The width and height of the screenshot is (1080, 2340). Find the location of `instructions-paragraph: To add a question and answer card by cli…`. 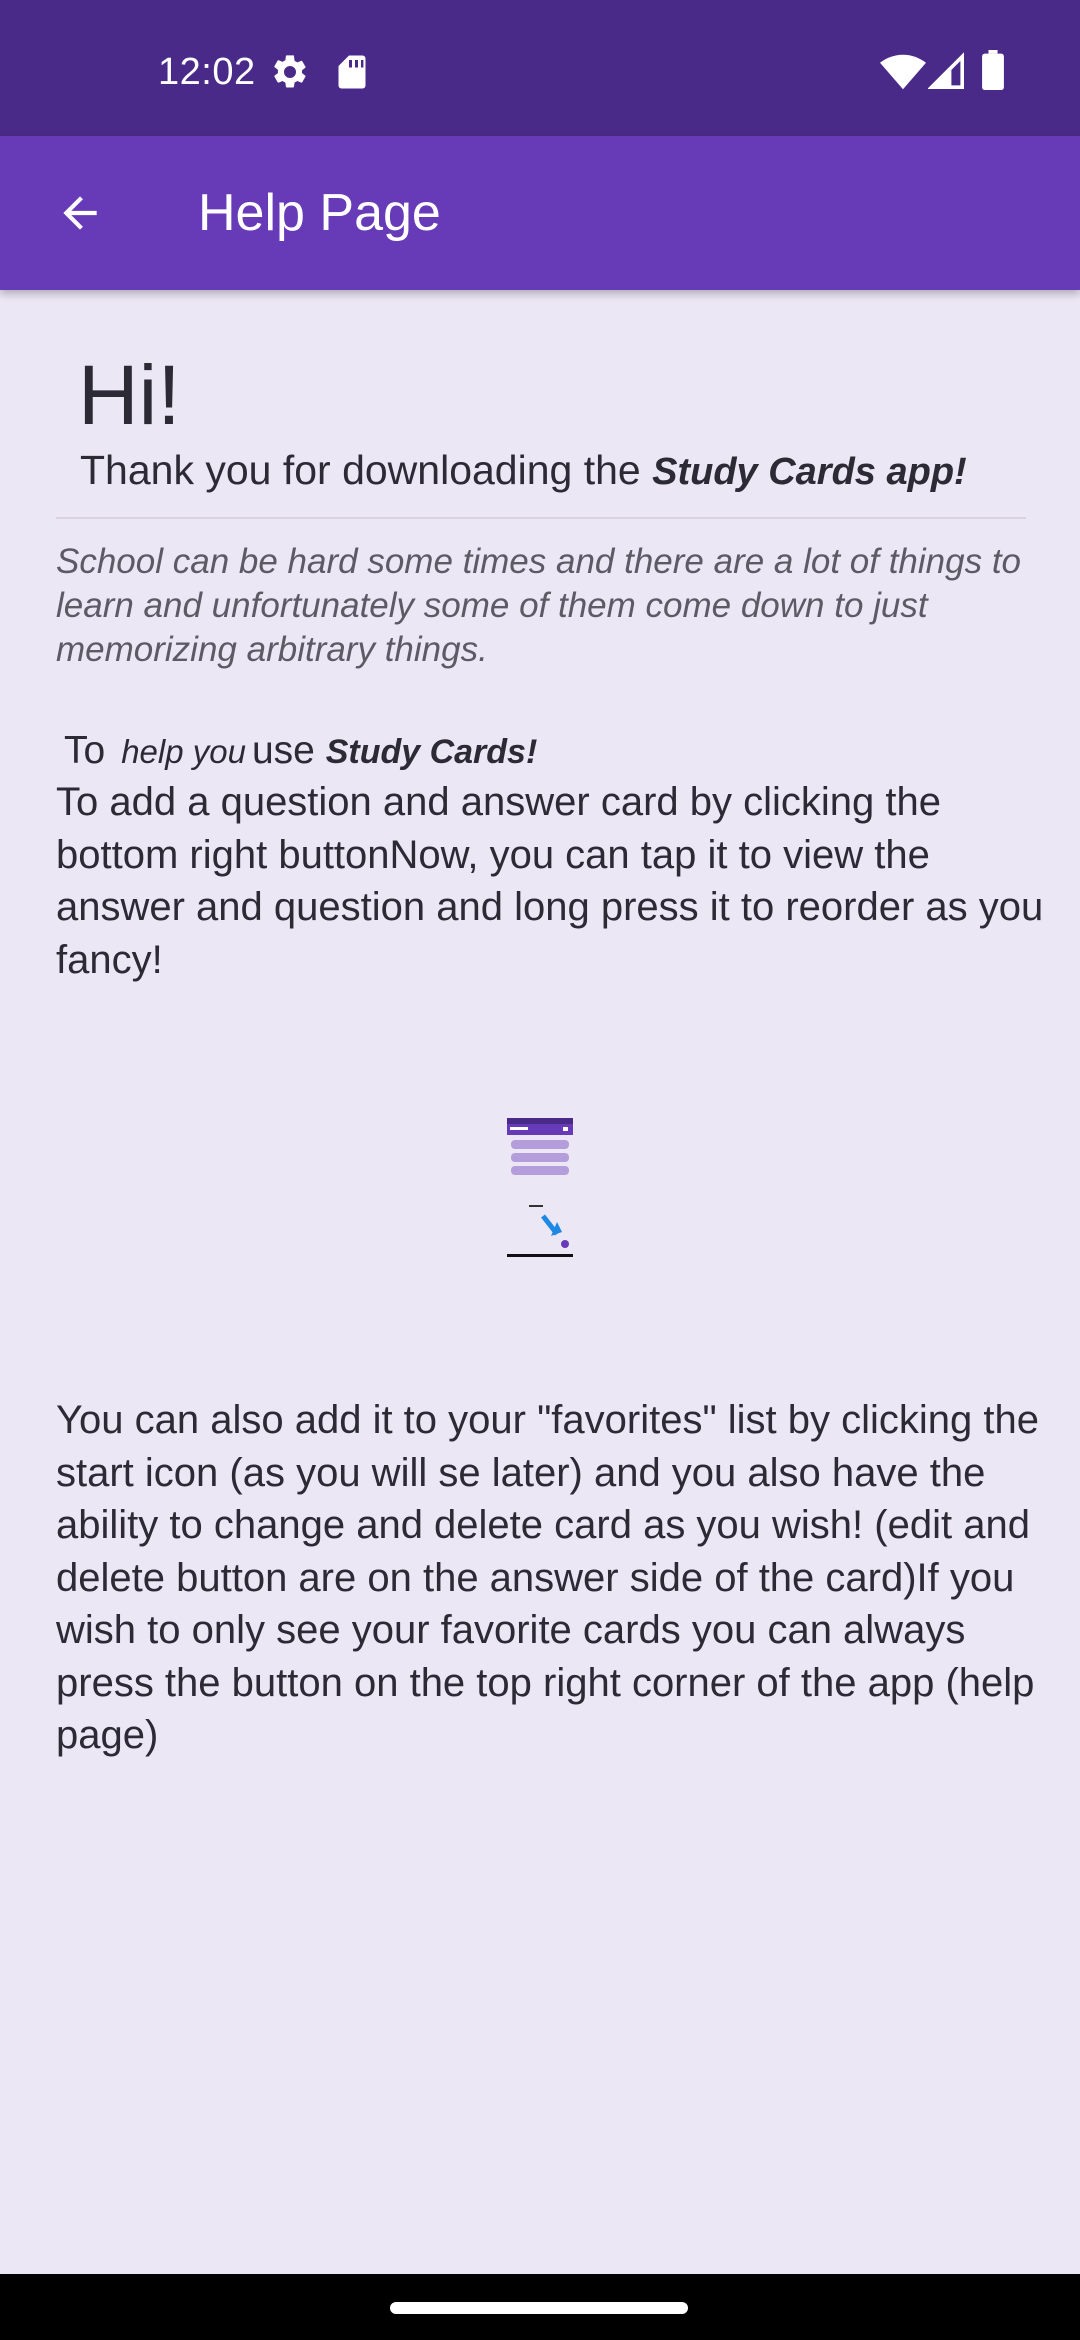

instructions-paragraph: To add a question and answer card by cli… is located at coordinates (550, 881).